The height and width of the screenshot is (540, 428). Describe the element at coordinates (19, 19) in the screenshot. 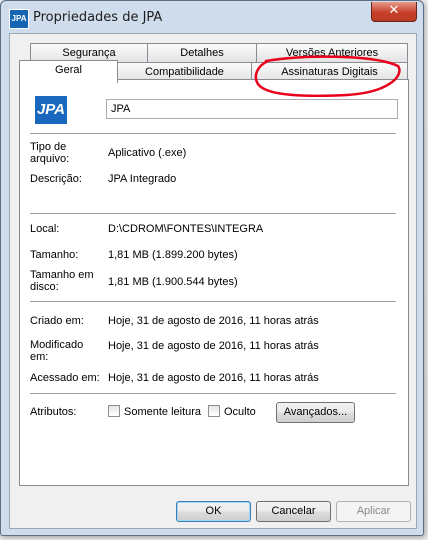

I see `app-icon: JPA` at that location.